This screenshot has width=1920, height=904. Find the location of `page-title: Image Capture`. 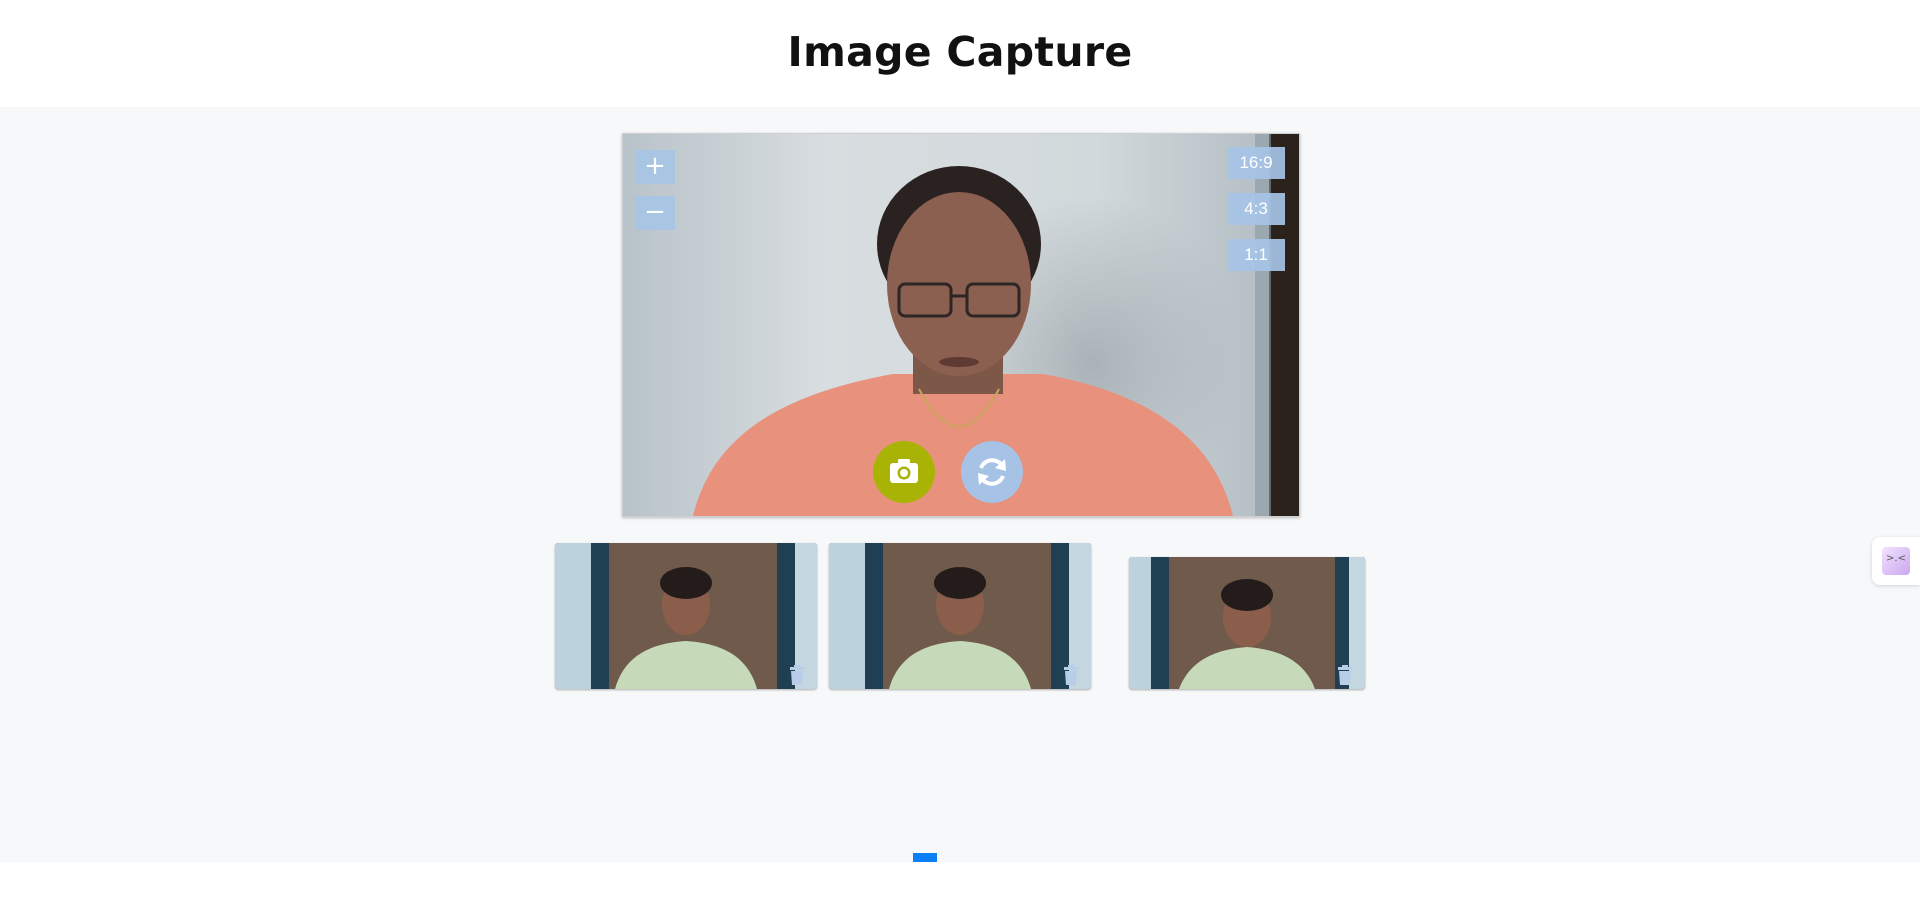

page-title: Image Capture is located at coordinates (960, 52).